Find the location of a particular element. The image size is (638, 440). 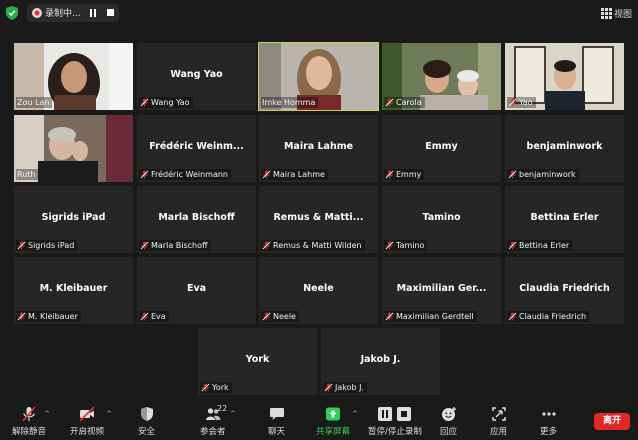

participant-tile: Yao is located at coordinates (564, 76).